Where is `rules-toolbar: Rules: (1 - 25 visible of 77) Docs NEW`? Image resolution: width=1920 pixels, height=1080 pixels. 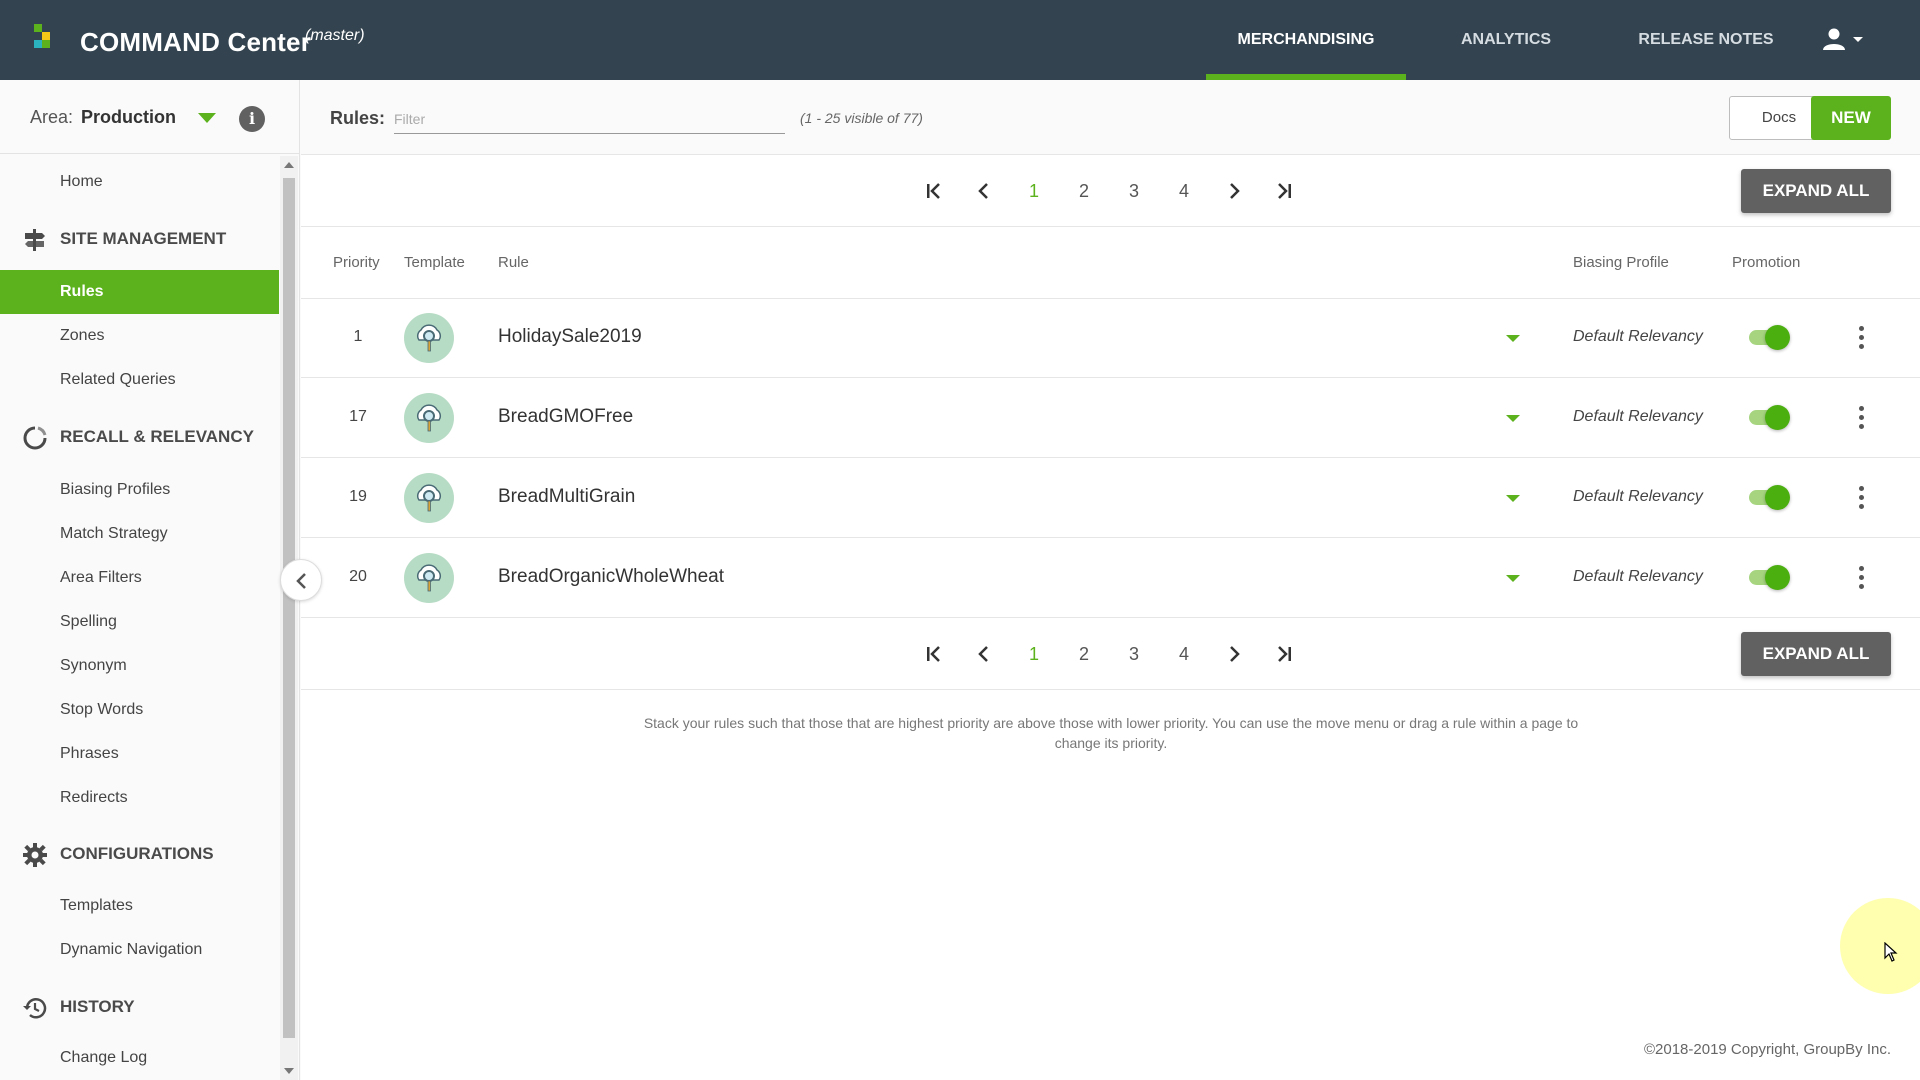
rules-toolbar: Rules: (1 - 25 visible of 77) Docs NEW is located at coordinates (1110, 117).